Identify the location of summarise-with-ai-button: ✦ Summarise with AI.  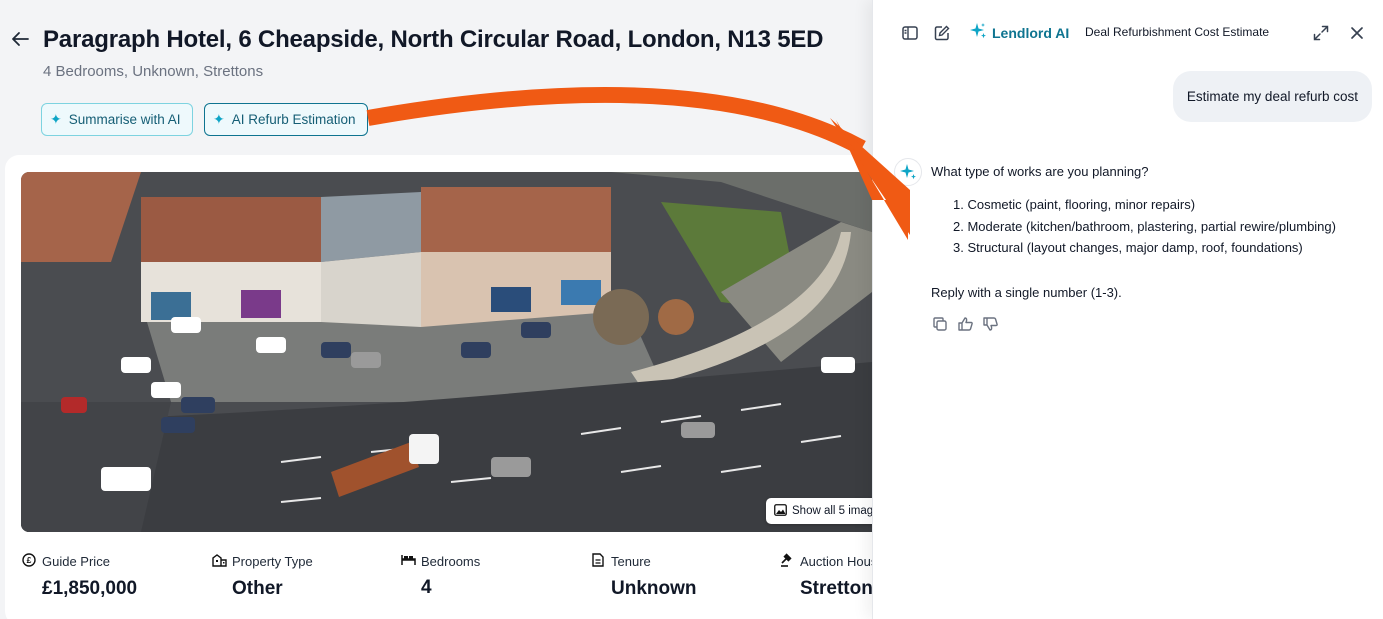
(117, 119).